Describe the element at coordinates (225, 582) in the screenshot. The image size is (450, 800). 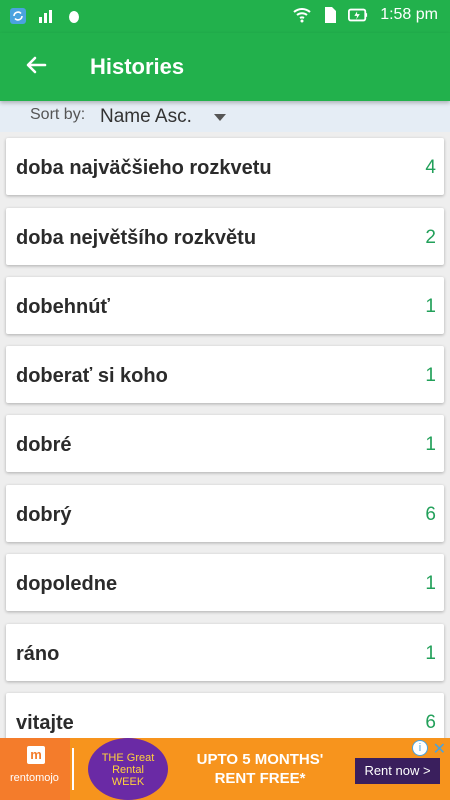
I see `list-item: dopoledne 1` at that location.